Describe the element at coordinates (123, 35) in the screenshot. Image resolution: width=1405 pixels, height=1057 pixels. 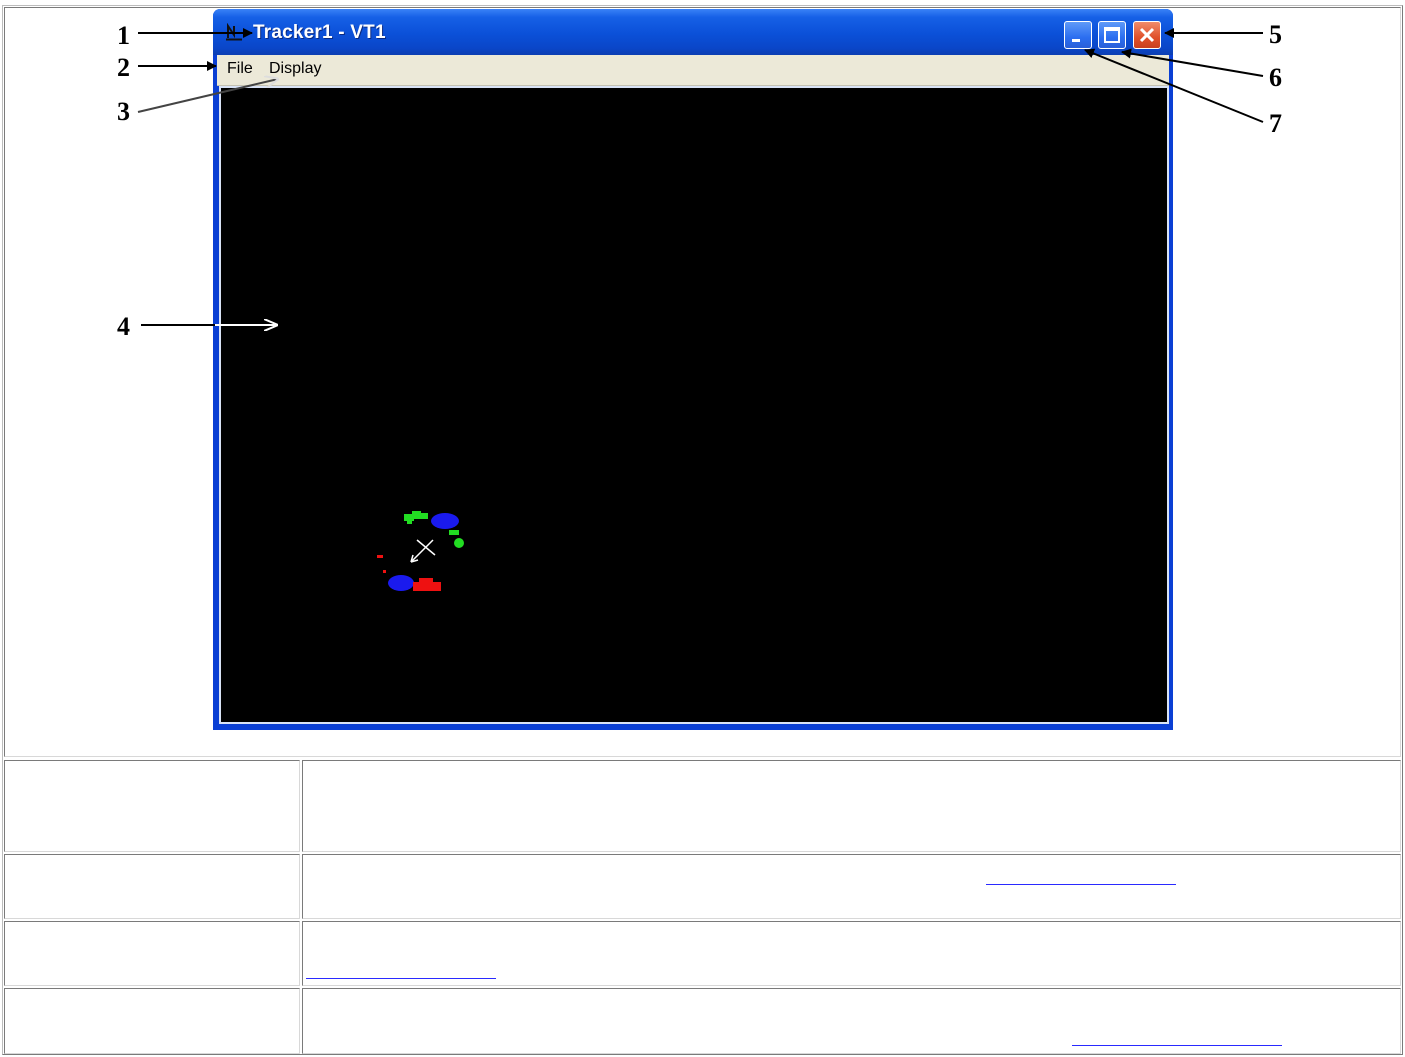
I see `callout-1: 1` at that location.